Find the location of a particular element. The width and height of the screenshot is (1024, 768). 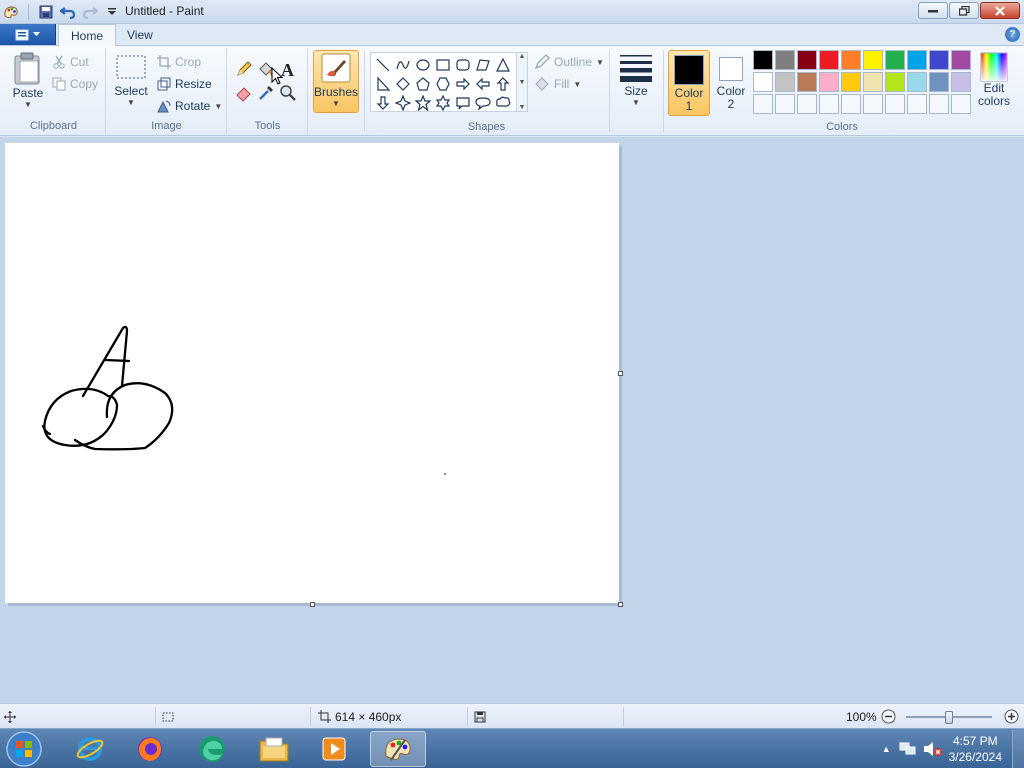

taskbar-internet-explorer is located at coordinates (90, 749).